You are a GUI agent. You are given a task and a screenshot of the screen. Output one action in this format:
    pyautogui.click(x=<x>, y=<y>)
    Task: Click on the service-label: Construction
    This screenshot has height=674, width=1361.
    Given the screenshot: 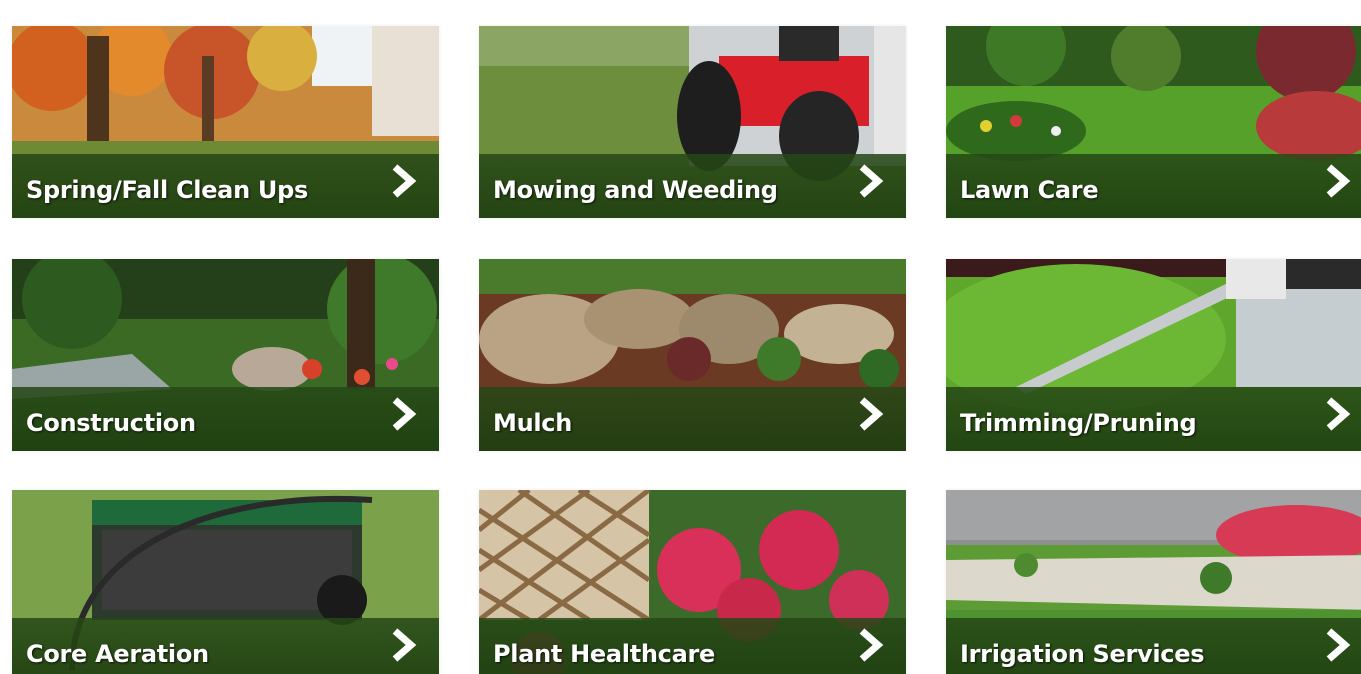 What is the action you would take?
    pyautogui.click(x=111, y=423)
    